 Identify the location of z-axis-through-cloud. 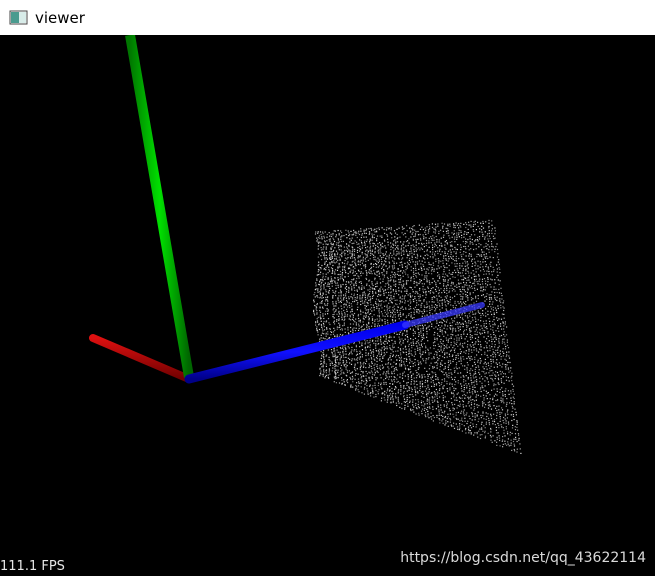
(443, 315).